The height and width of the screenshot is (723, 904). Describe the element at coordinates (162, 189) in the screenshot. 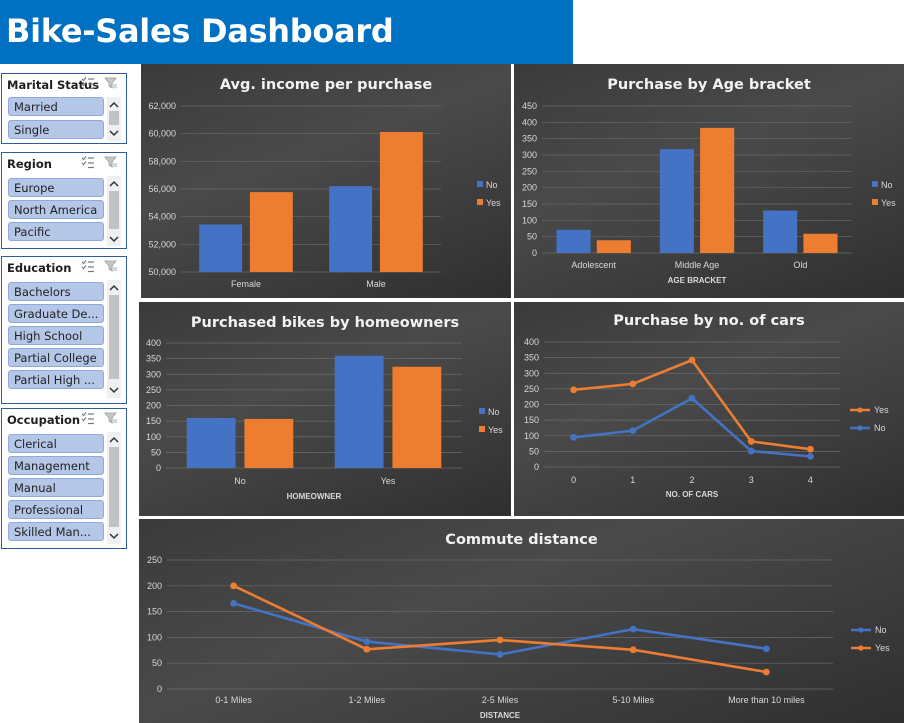

I see `y-tick-label: 56,000` at that location.